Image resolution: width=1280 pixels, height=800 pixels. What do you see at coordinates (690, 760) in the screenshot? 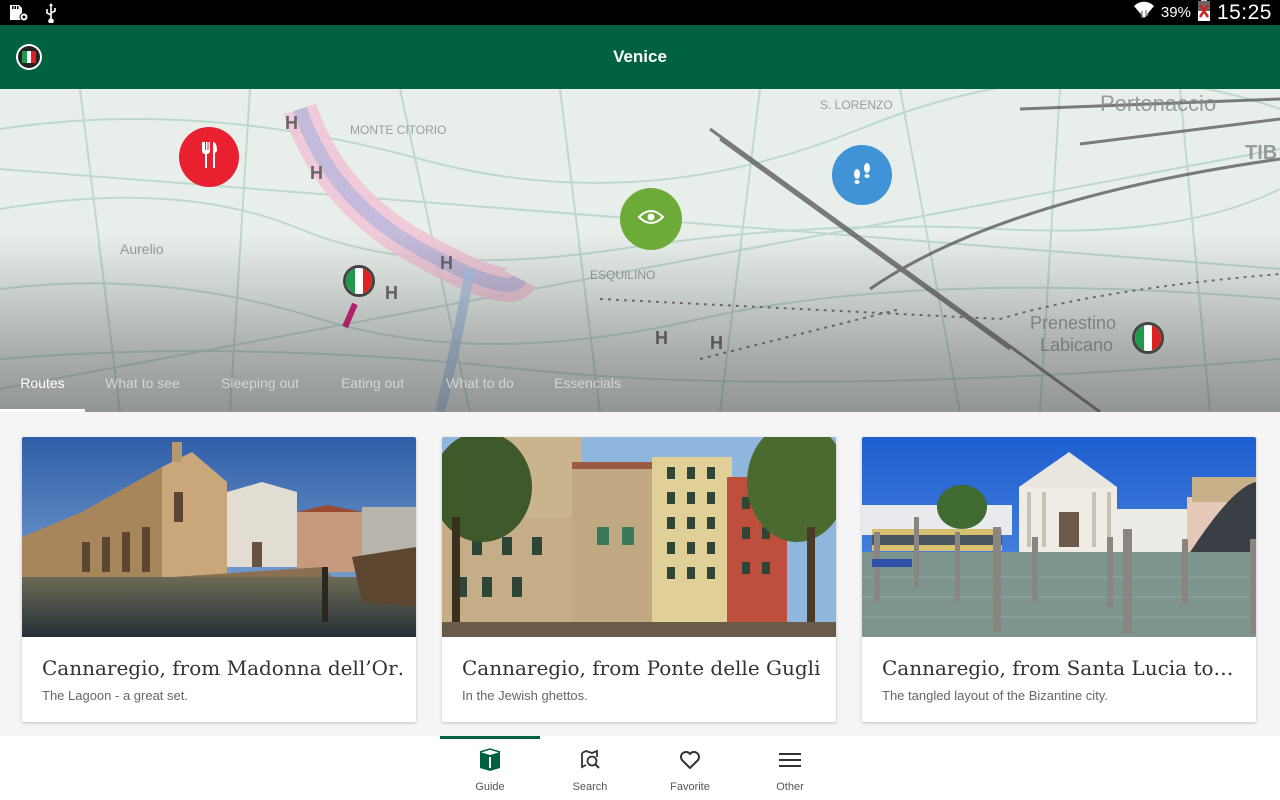
I see `heart-icon` at bounding box center [690, 760].